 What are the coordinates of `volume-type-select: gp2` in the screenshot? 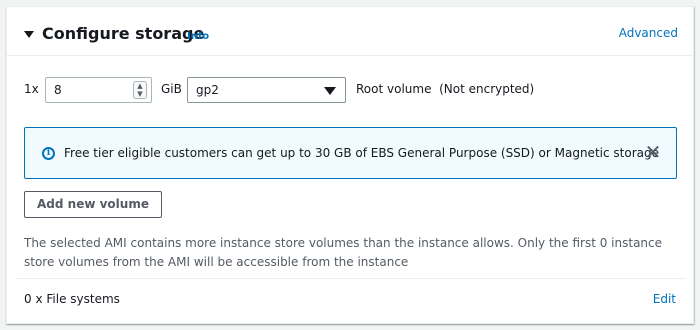 It's located at (266, 90).